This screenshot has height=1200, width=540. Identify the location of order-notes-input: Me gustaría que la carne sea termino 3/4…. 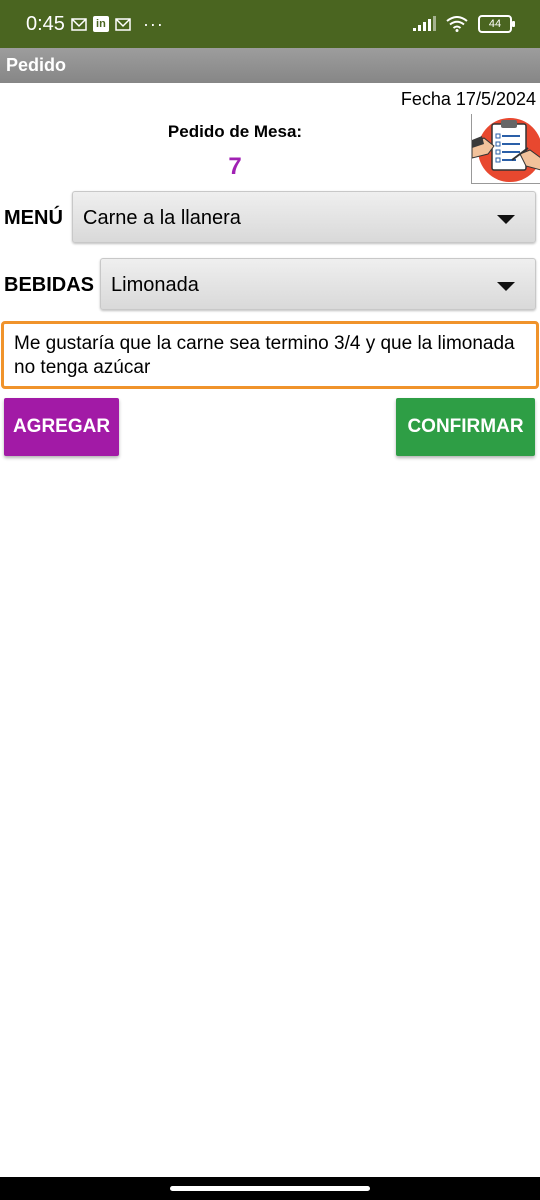
(270, 355).